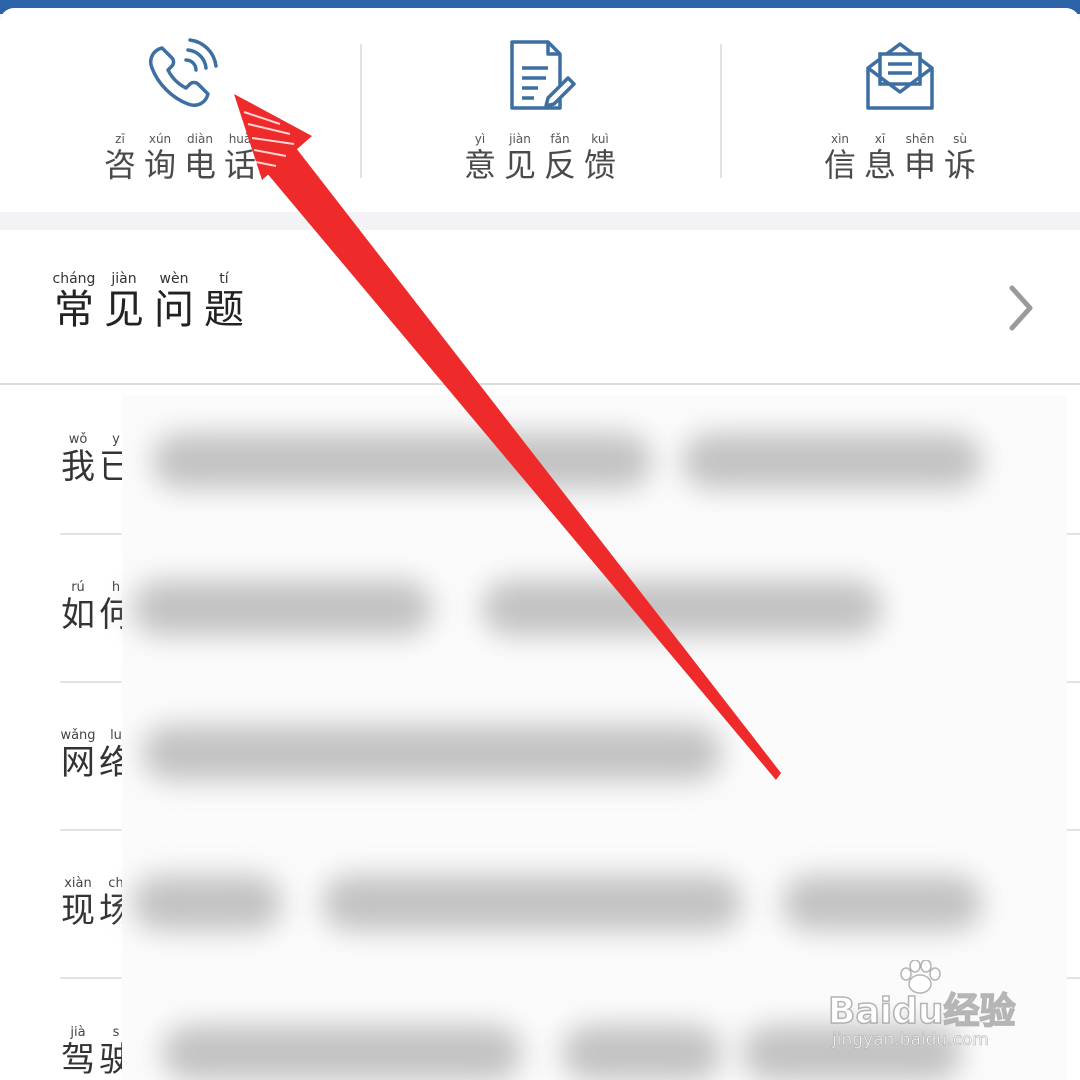  Describe the element at coordinates (179, 158) in the screenshot. I see `consult-phone-label: zī 咨 xún 询 diàn 电 huà 话` at that location.